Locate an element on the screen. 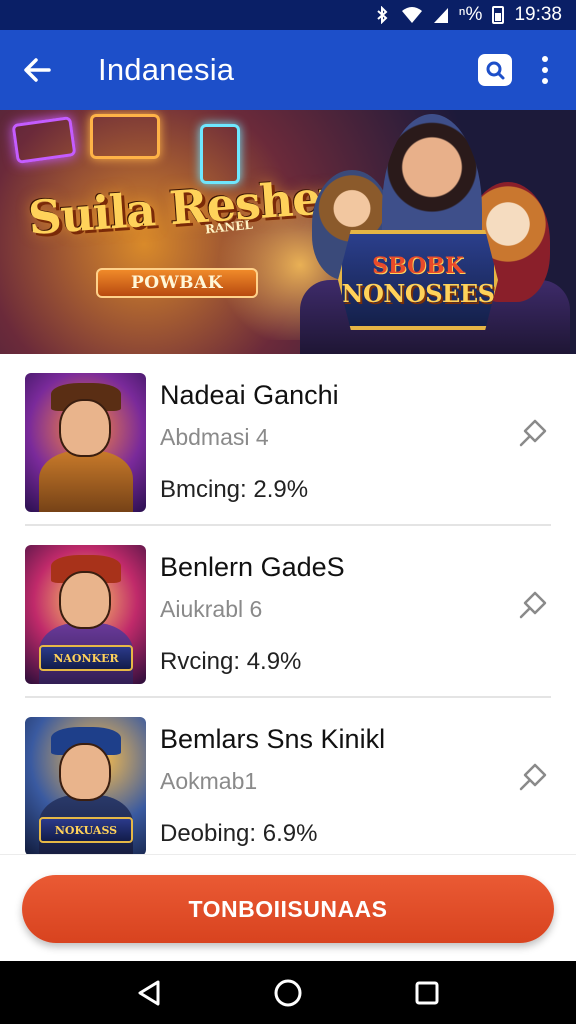  game-thumbnail: NAONKER is located at coordinates (85, 614).